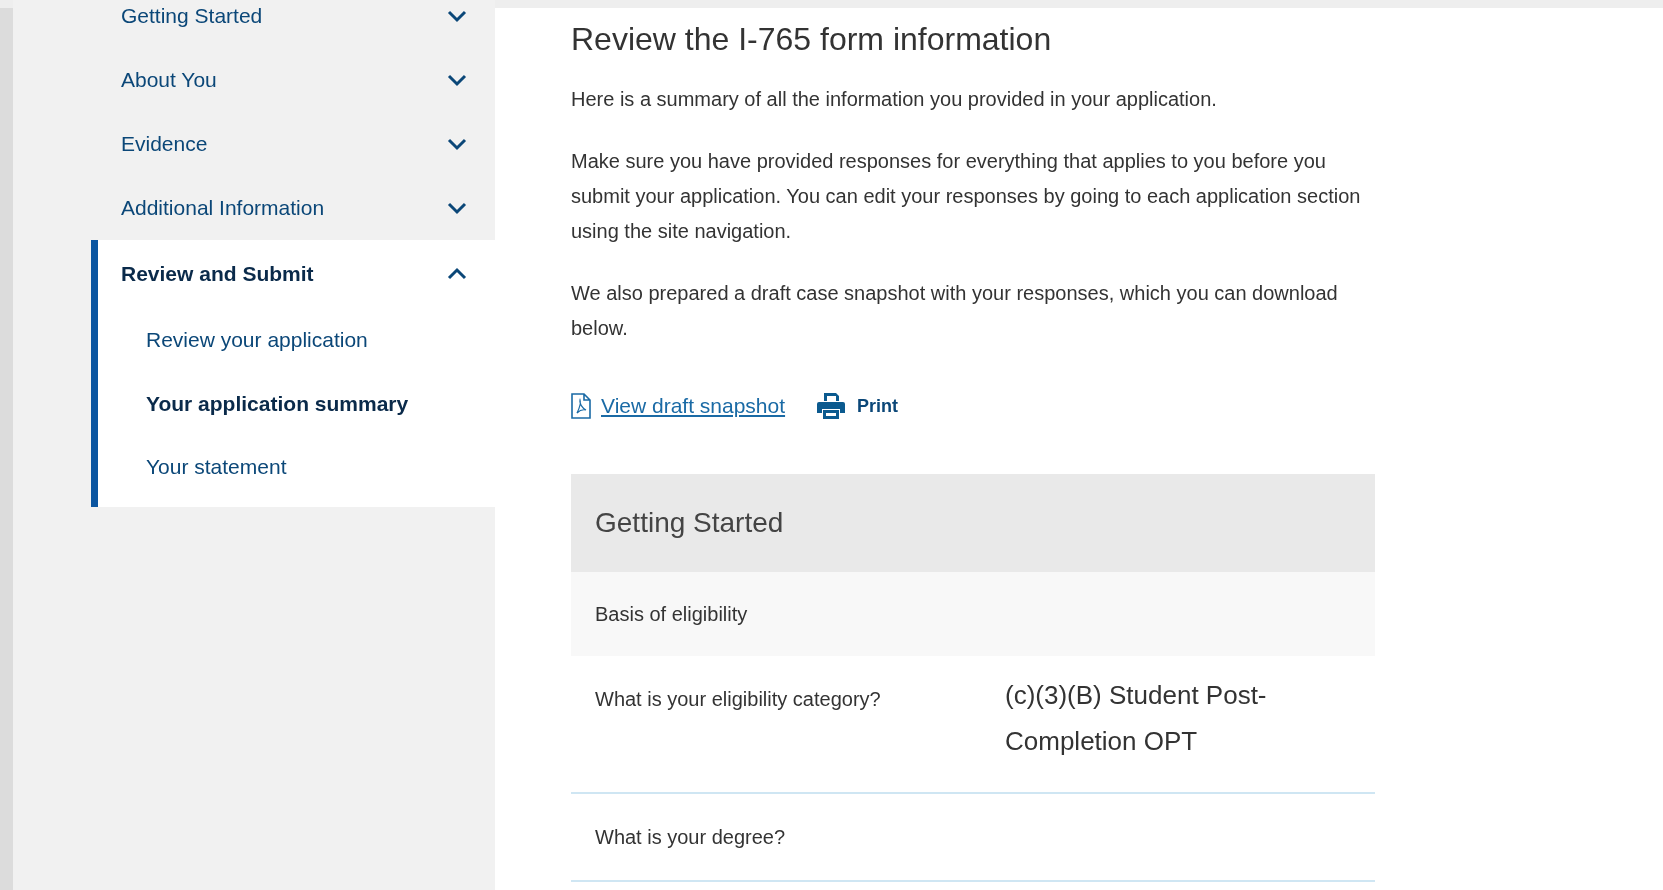 Image resolution: width=1663 pixels, height=890 pixels. What do you see at coordinates (678, 406) in the screenshot?
I see `view-snapshot-link: View draft snapshot` at bounding box center [678, 406].